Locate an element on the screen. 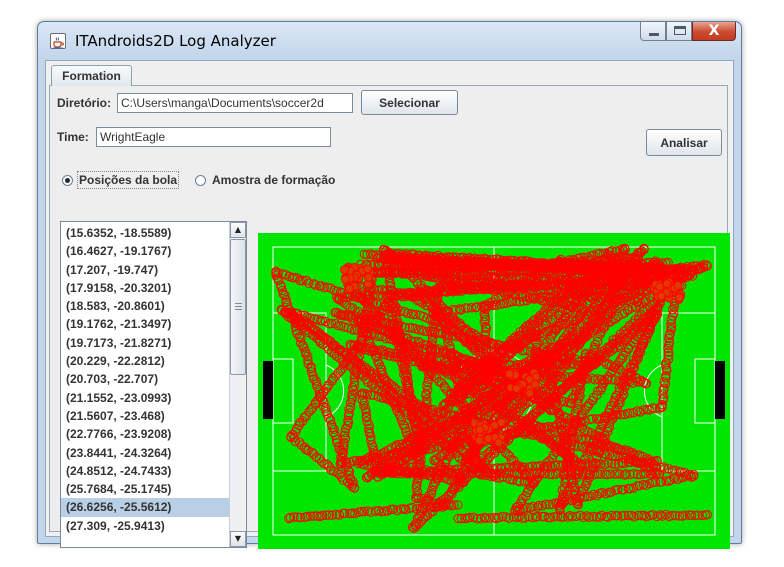  tab-formation: Formation is located at coordinates (91, 75).